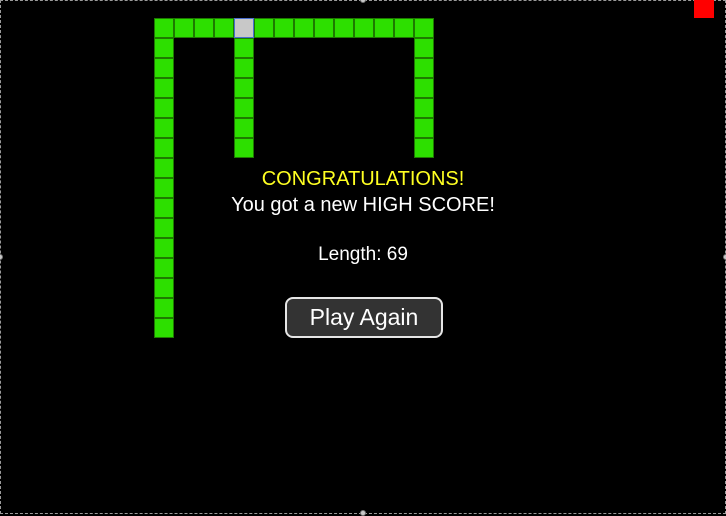 The width and height of the screenshot is (726, 516). What do you see at coordinates (363, 179) in the screenshot?
I see `congratulations-heading: CONGRATULATIONS!` at bounding box center [363, 179].